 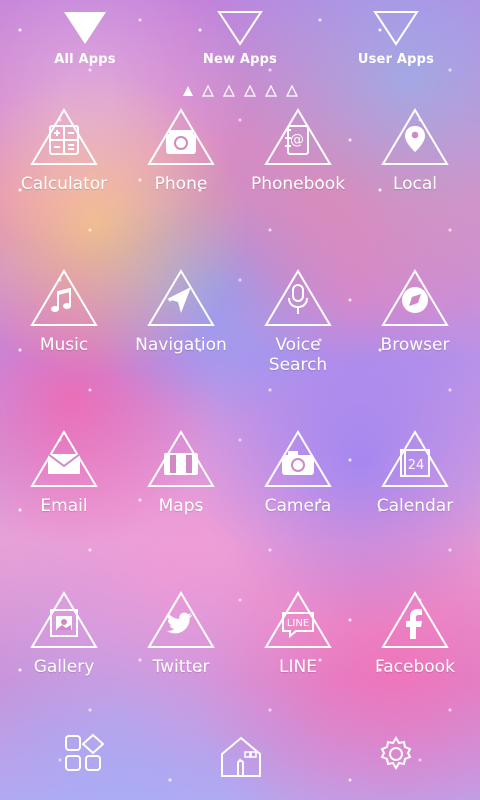 What do you see at coordinates (298, 355) in the screenshot?
I see `app-label: Voice Search` at bounding box center [298, 355].